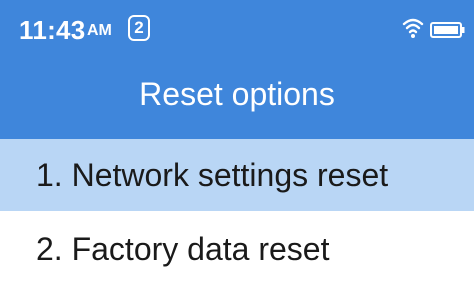  Describe the element at coordinates (447, 30) in the screenshot. I see `battery-icon` at that location.